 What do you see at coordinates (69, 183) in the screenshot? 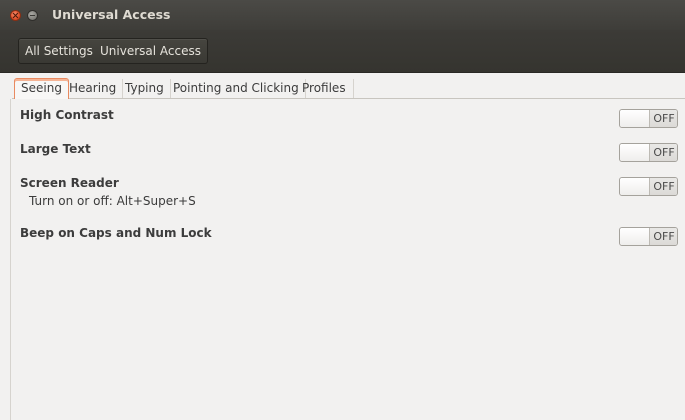
I see `setting-label: Screen Reader` at bounding box center [69, 183].